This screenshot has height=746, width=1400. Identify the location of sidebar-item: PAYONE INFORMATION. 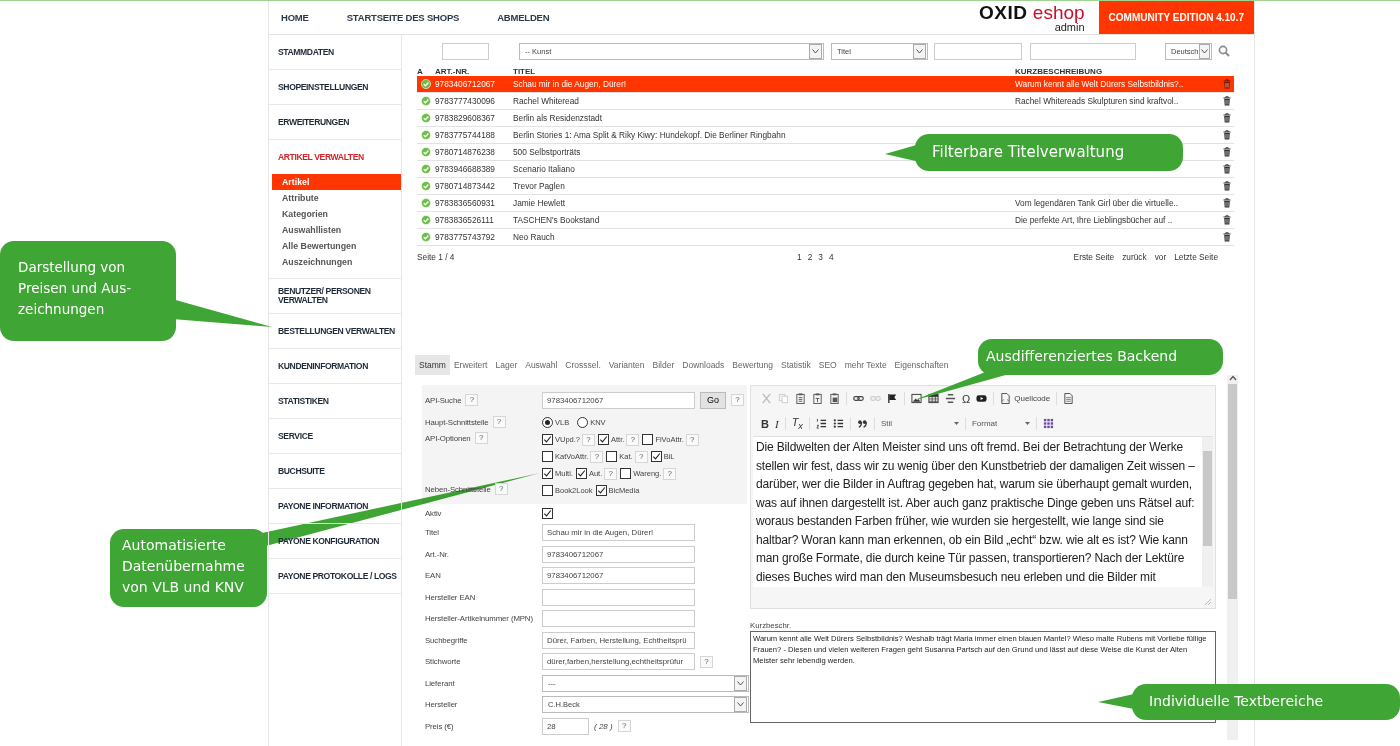
(335, 506).